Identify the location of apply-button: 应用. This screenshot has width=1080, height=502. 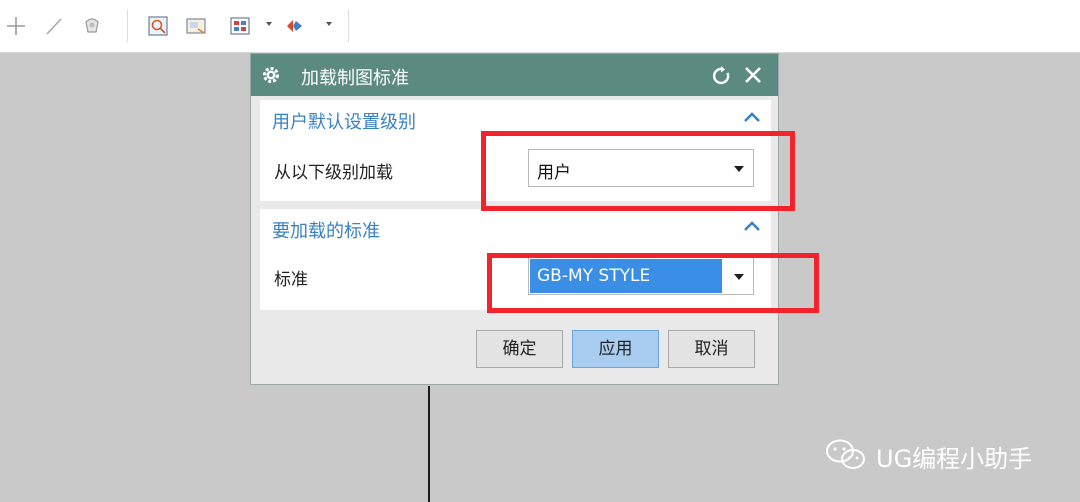
(615, 349).